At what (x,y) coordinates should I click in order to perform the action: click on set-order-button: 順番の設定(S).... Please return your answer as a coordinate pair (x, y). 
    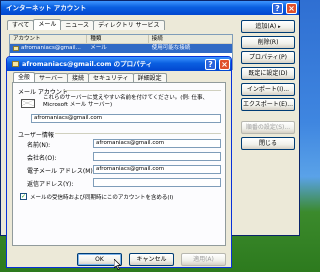
    Looking at the image, I should click on (268, 127).